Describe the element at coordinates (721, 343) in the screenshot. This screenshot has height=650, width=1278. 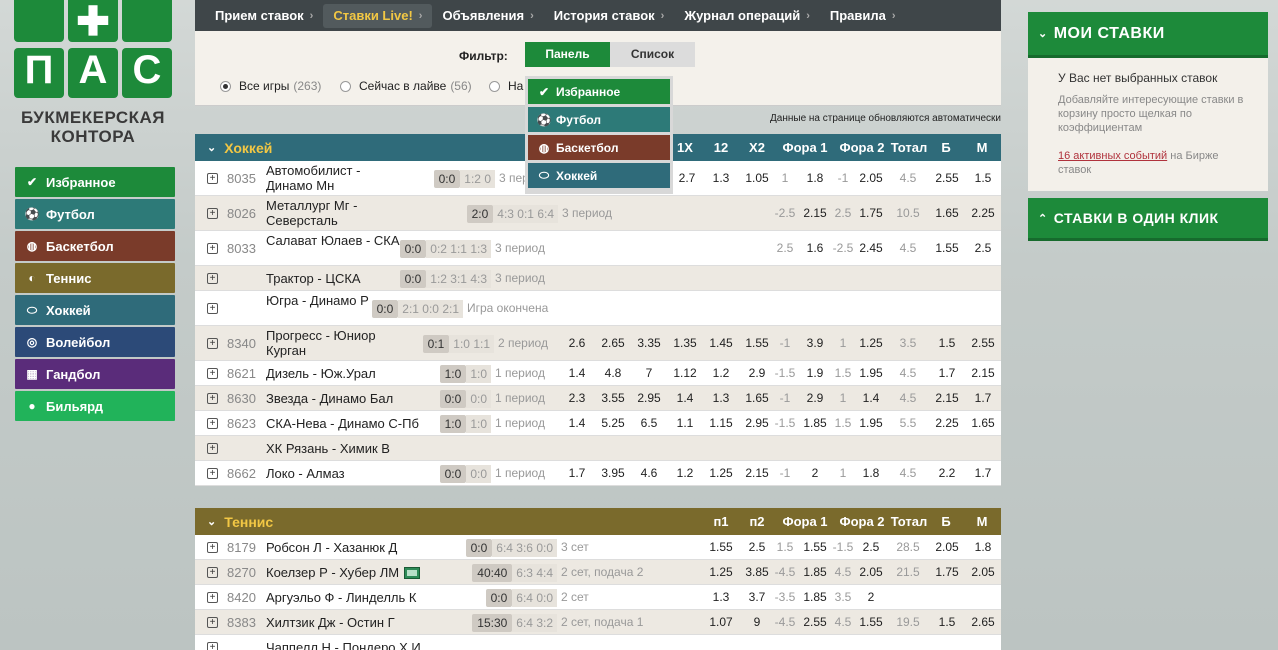
I see `odd-value: 1.45` at that location.